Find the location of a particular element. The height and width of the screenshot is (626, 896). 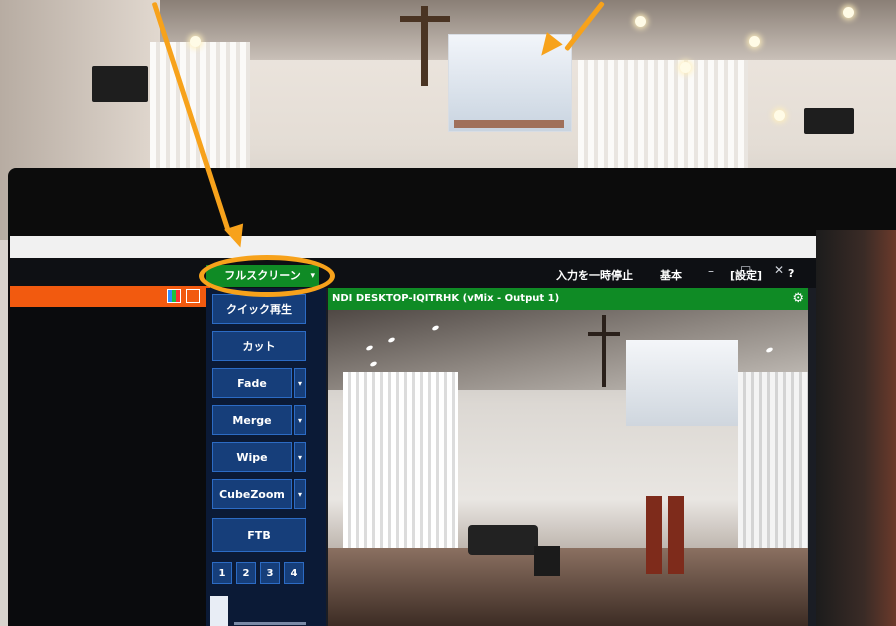

help-button: ? is located at coordinates (791, 273).